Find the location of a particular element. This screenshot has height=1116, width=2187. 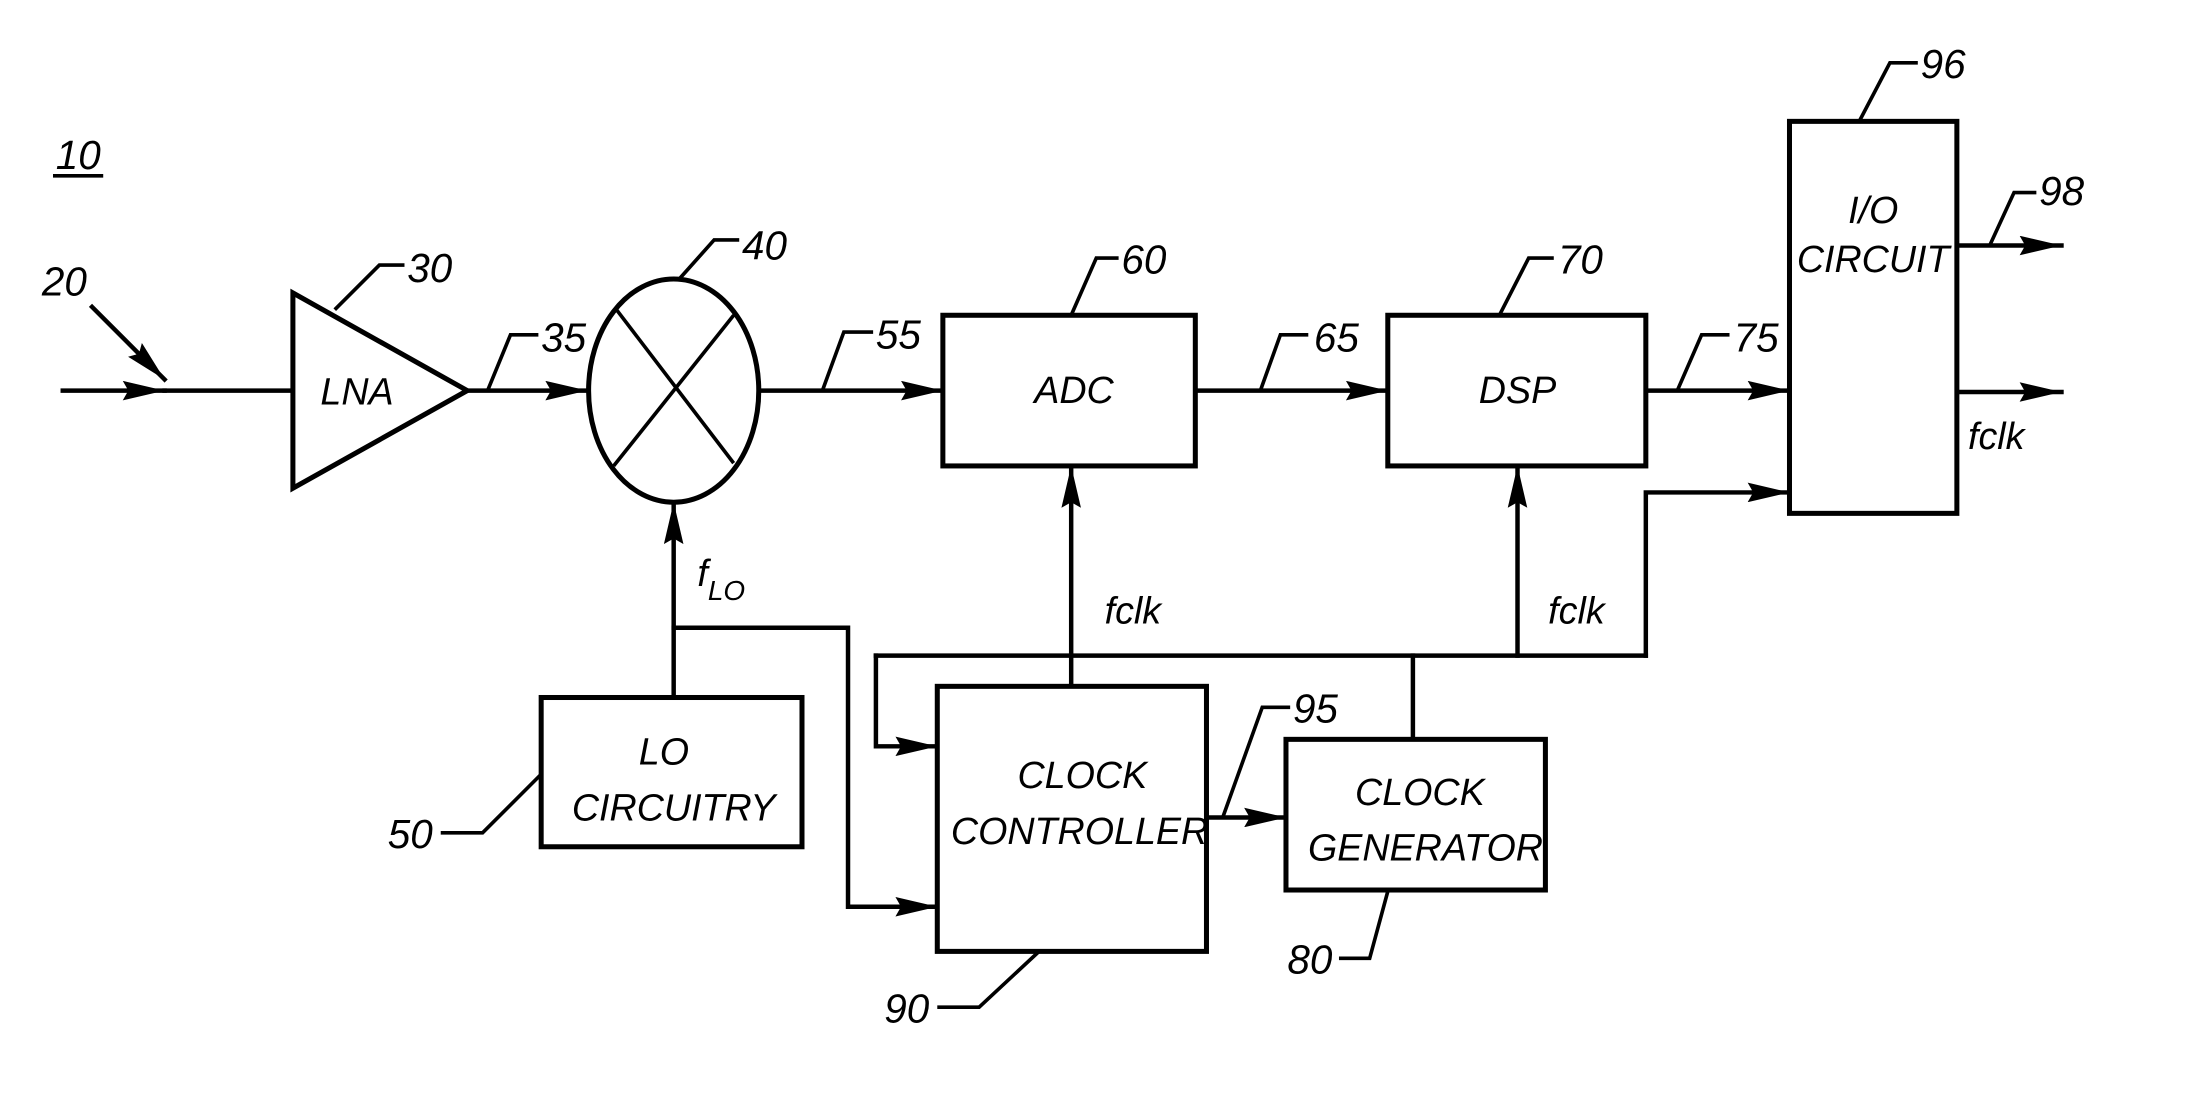

adc-leader is located at coordinates (1094, 286).